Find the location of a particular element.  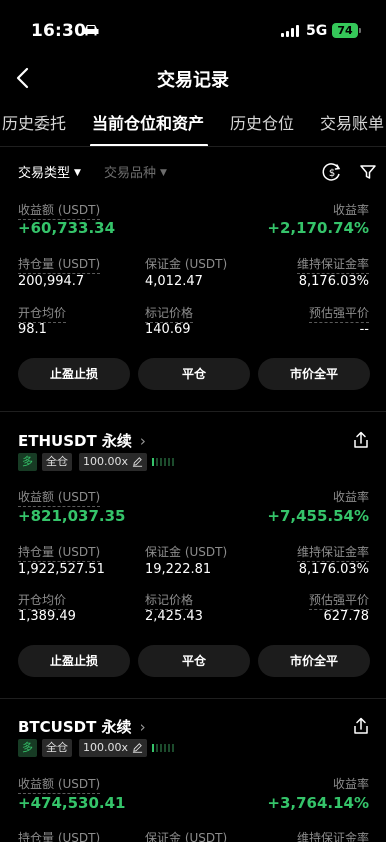

symbol-label: ETHUSDT 永续 is located at coordinates (75, 441).